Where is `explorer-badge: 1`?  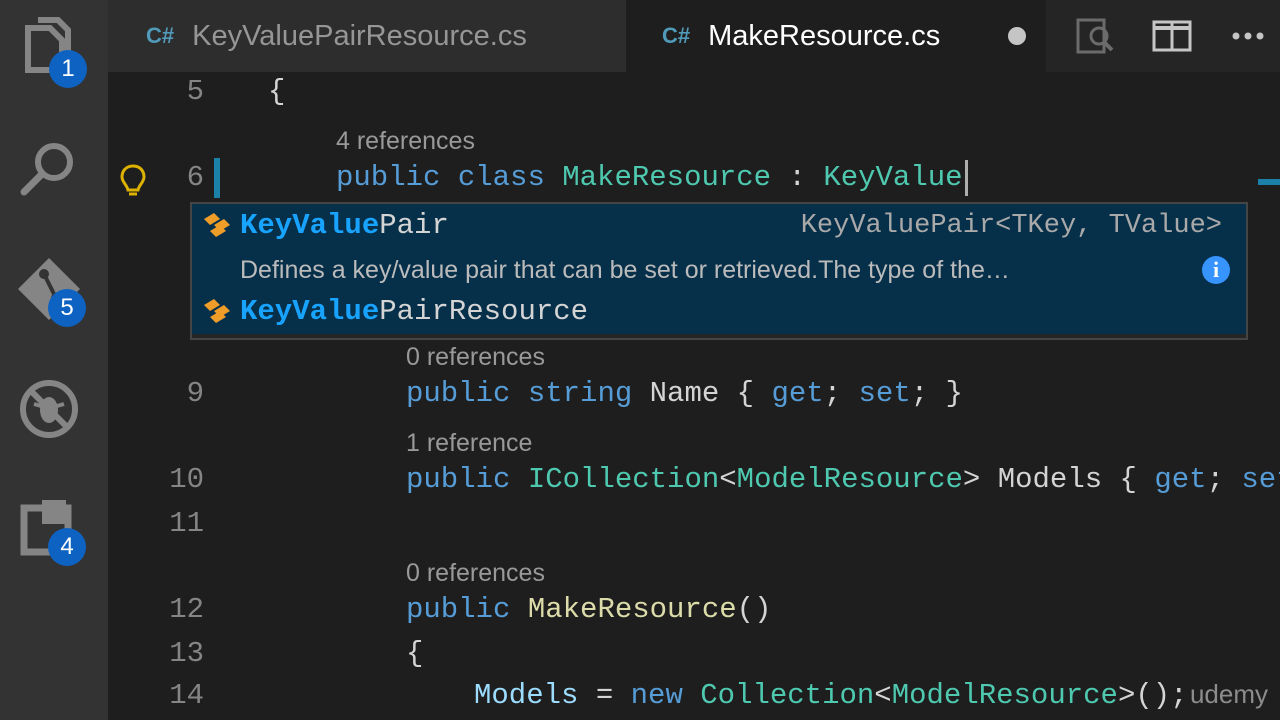
explorer-badge: 1 is located at coordinates (68, 69).